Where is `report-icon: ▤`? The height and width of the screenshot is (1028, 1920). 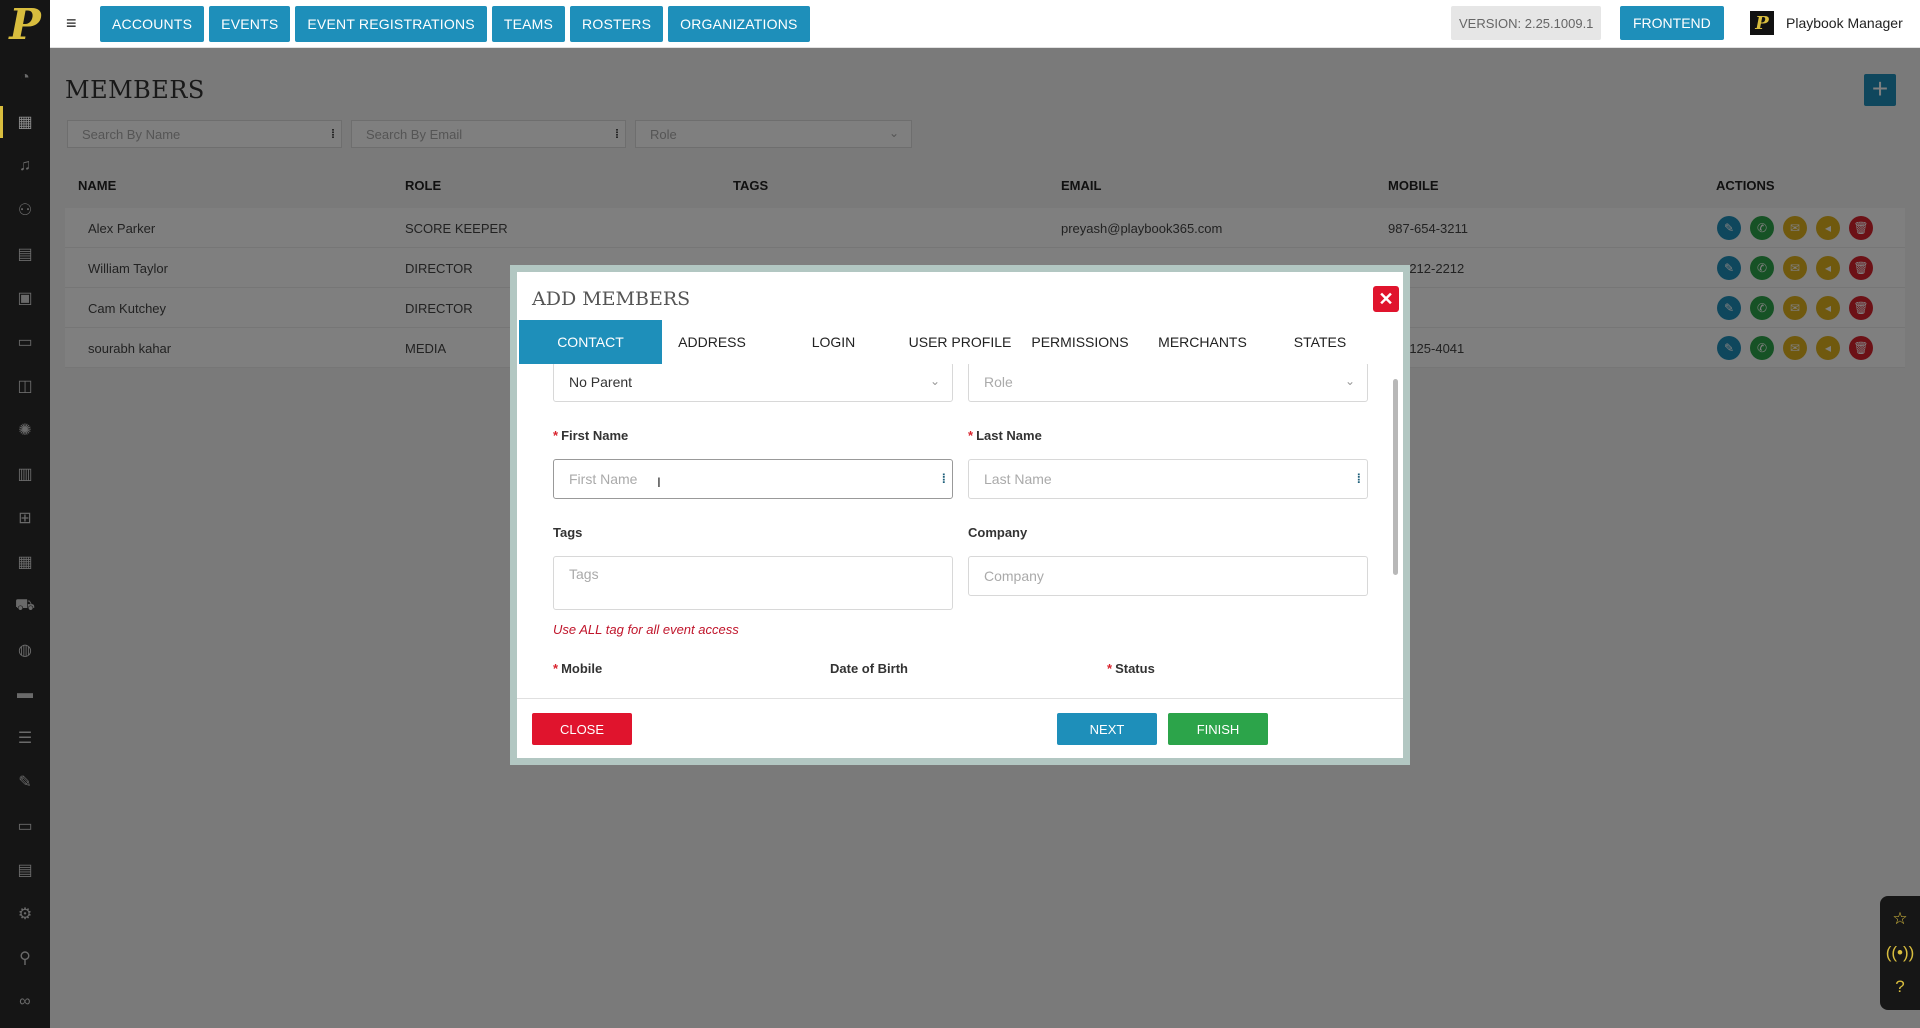
report-icon: ▤ is located at coordinates (25, 870).